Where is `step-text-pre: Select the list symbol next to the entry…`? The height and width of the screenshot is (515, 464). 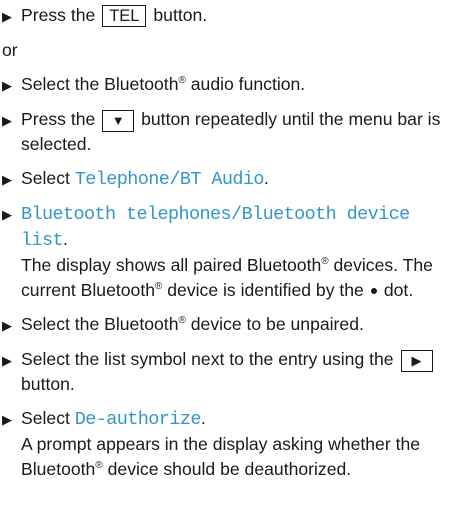
step-text-pre: Select the list symbol next to the entry… is located at coordinates (207, 359).